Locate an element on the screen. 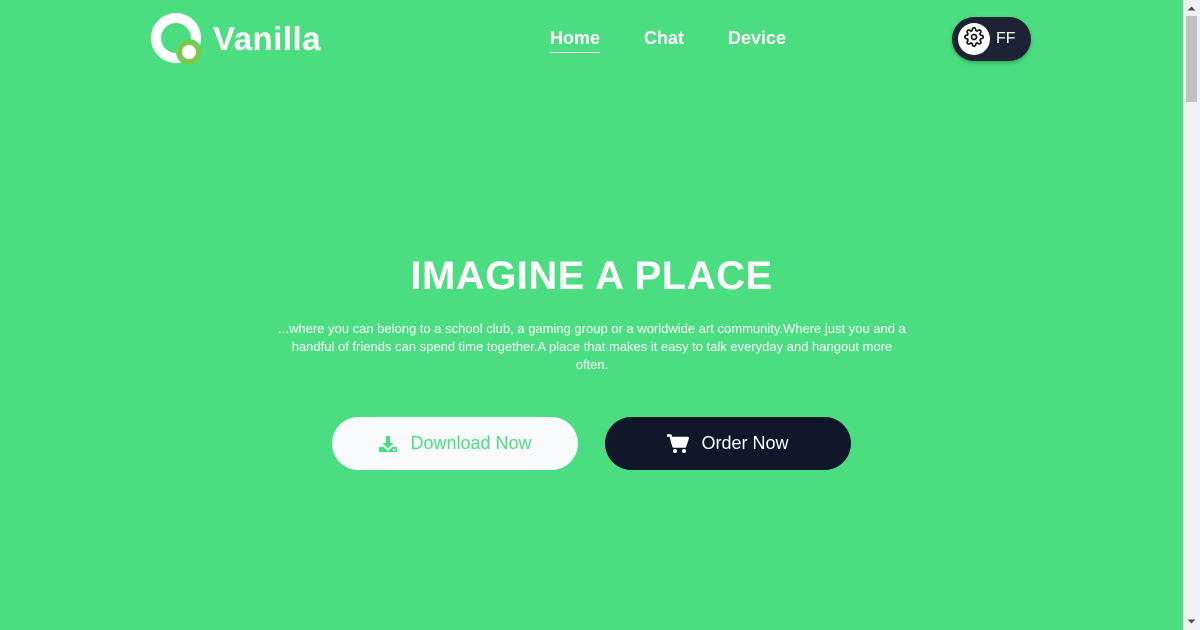 The height and width of the screenshot is (630, 1200). order-button-label: Order Now is located at coordinates (745, 443).